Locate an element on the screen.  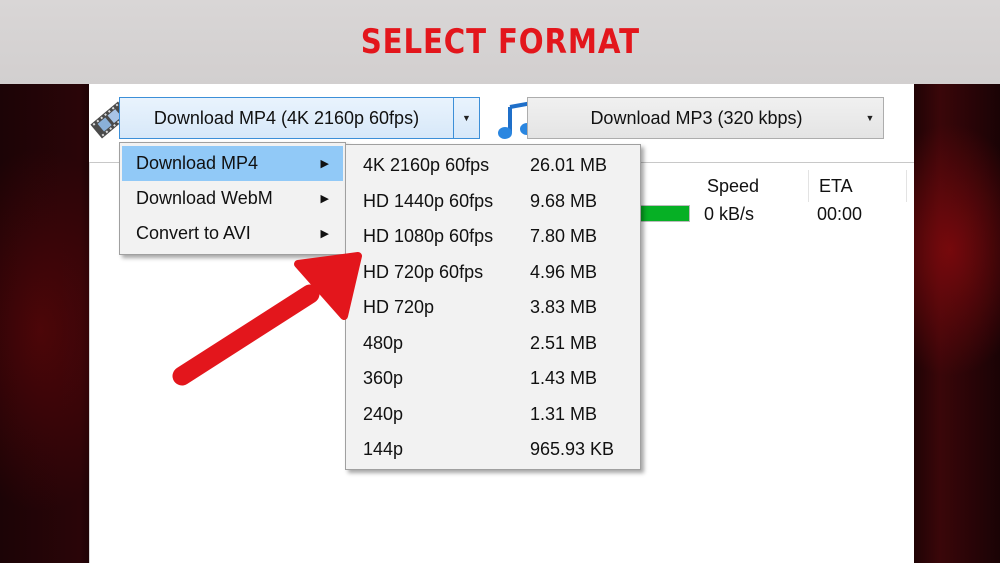
submenu-item: HD 1440p 60fps 9.68 MB is located at coordinates (493, 202).